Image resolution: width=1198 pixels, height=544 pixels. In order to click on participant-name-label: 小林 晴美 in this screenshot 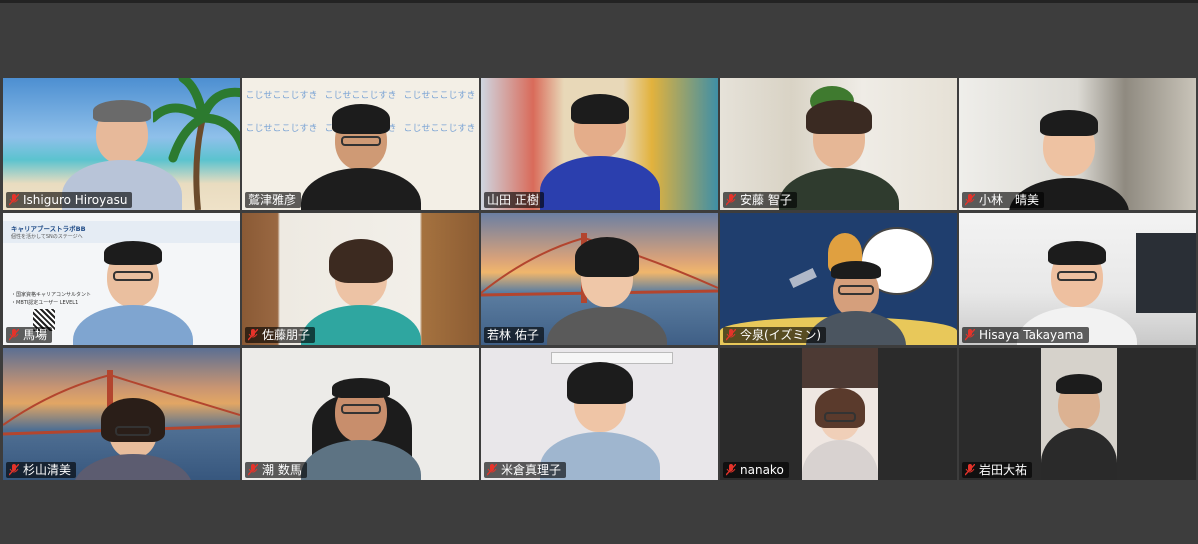, I will do `click(1003, 200)`.